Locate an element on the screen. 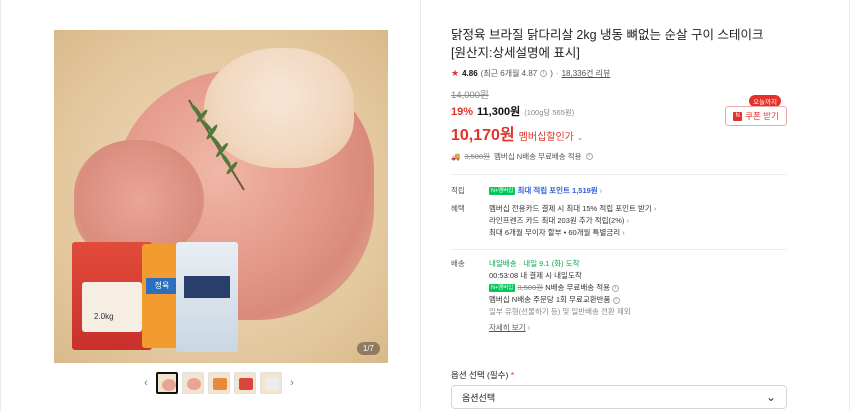 This screenshot has height=411, width=850. points-section: 적립 N+멤버십 최대 적립 포인트 1,519원 › is located at coordinates (619, 191).